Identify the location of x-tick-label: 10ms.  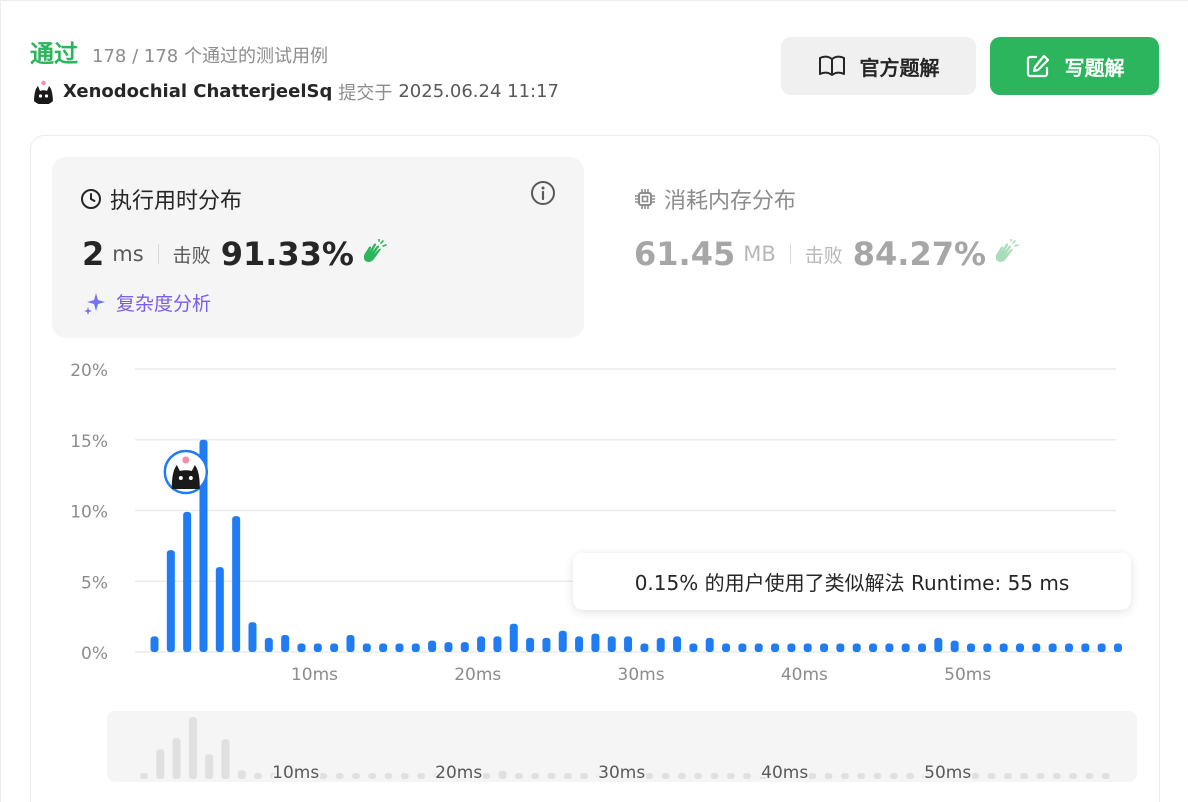
(314, 675).